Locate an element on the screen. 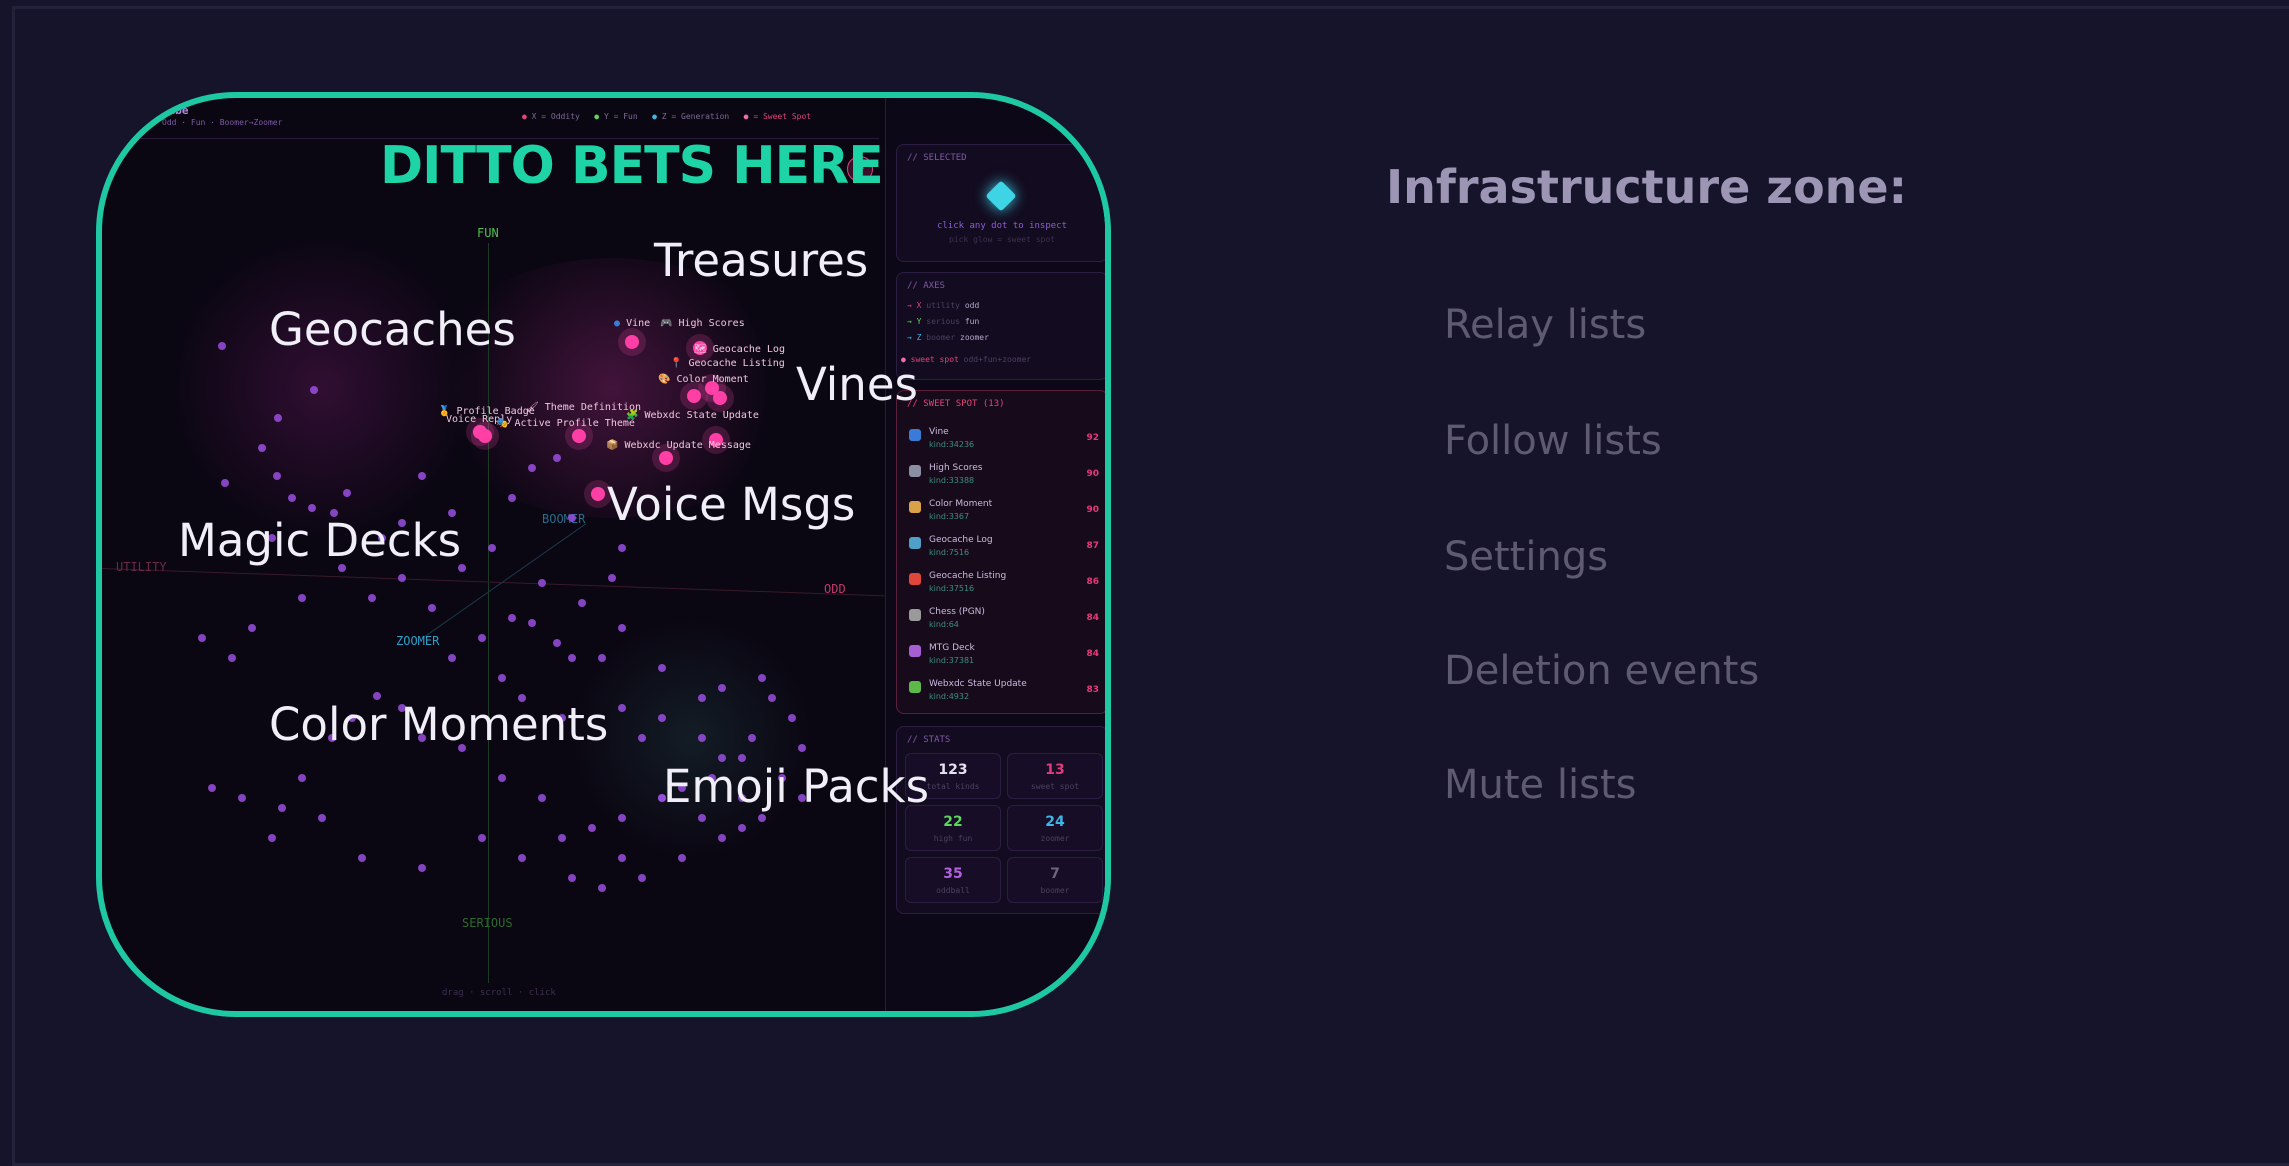 The height and width of the screenshot is (1166, 2289). point-label-geocache-listing: 📍 Geocache Listing is located at coordinates (727, 363).